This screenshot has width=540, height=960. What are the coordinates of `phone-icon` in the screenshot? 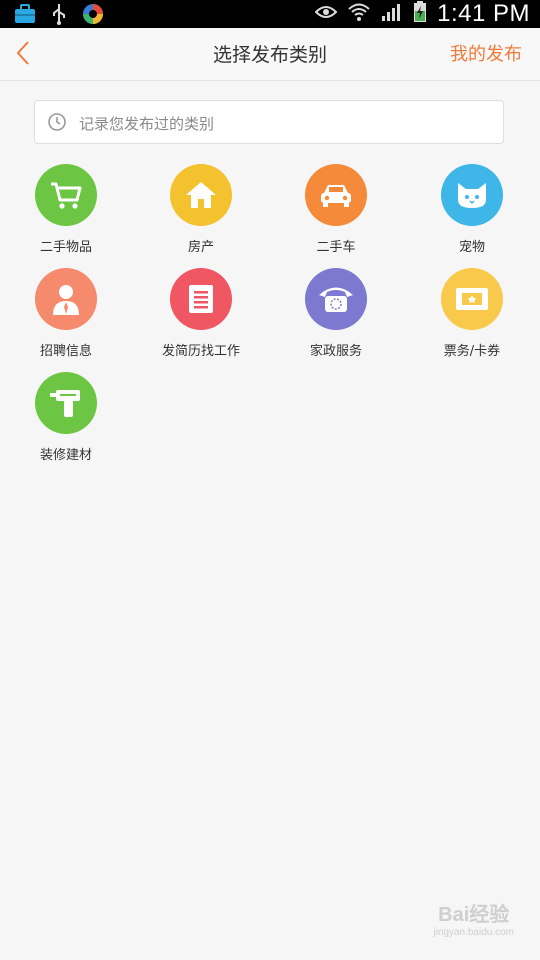 It's located at (336, 299).